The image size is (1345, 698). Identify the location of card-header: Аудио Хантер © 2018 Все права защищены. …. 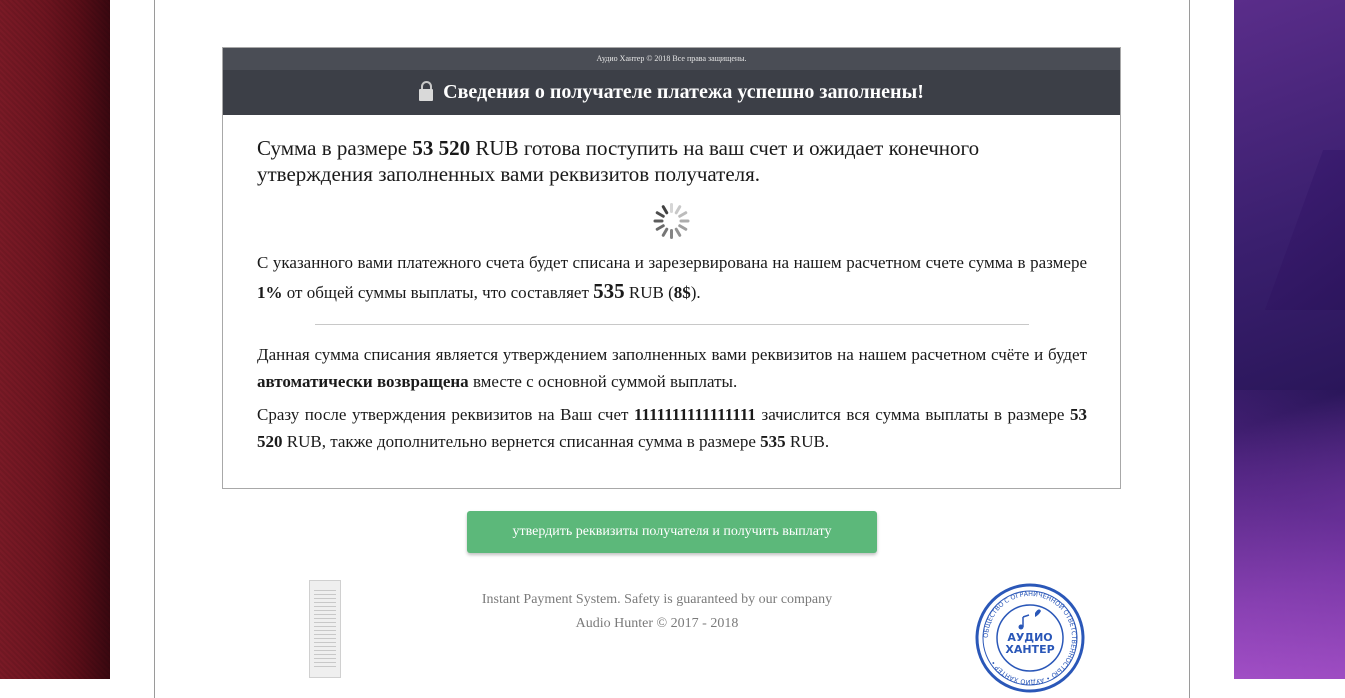
(671, 81).